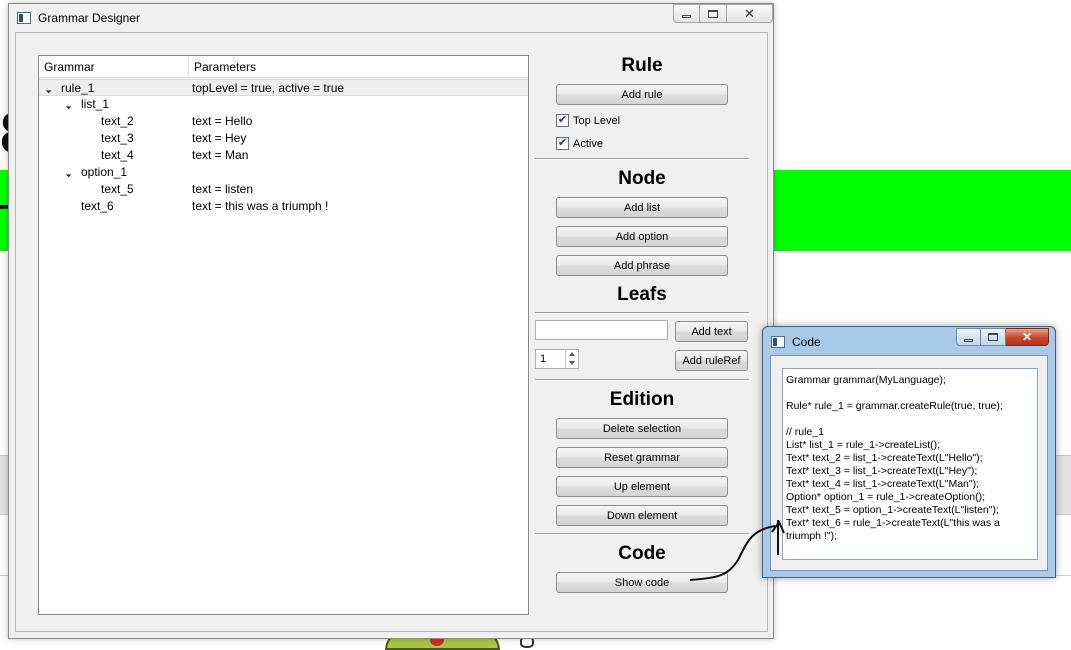 Image resolution: width=1071 pixels, height=650 pixels. I want to click on code-close-button: ✕, so click(1027, 337).